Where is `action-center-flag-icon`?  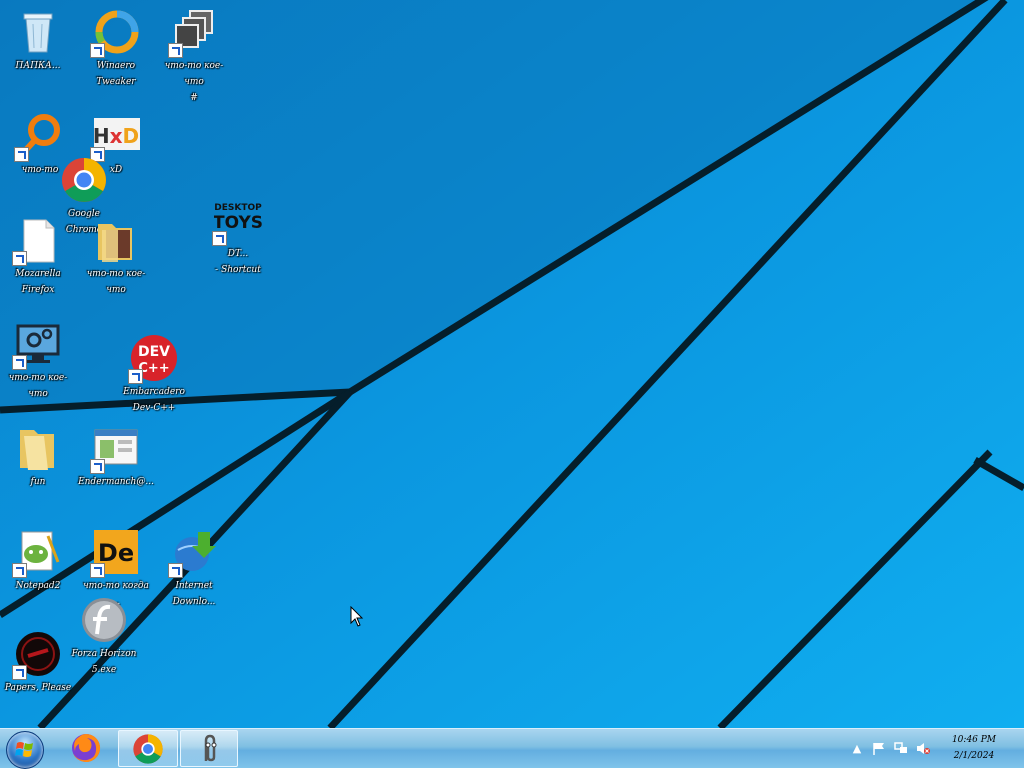 action-center-flag-icon is located at coordinates (879, 748).